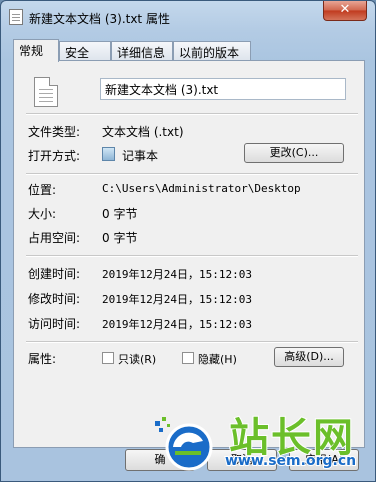 The width and height of the screenshot is (376, 482). Describe the element at coordinates (120, 238) in the screenshot. I see `size-on-disk-value: 0 字节` at that location.